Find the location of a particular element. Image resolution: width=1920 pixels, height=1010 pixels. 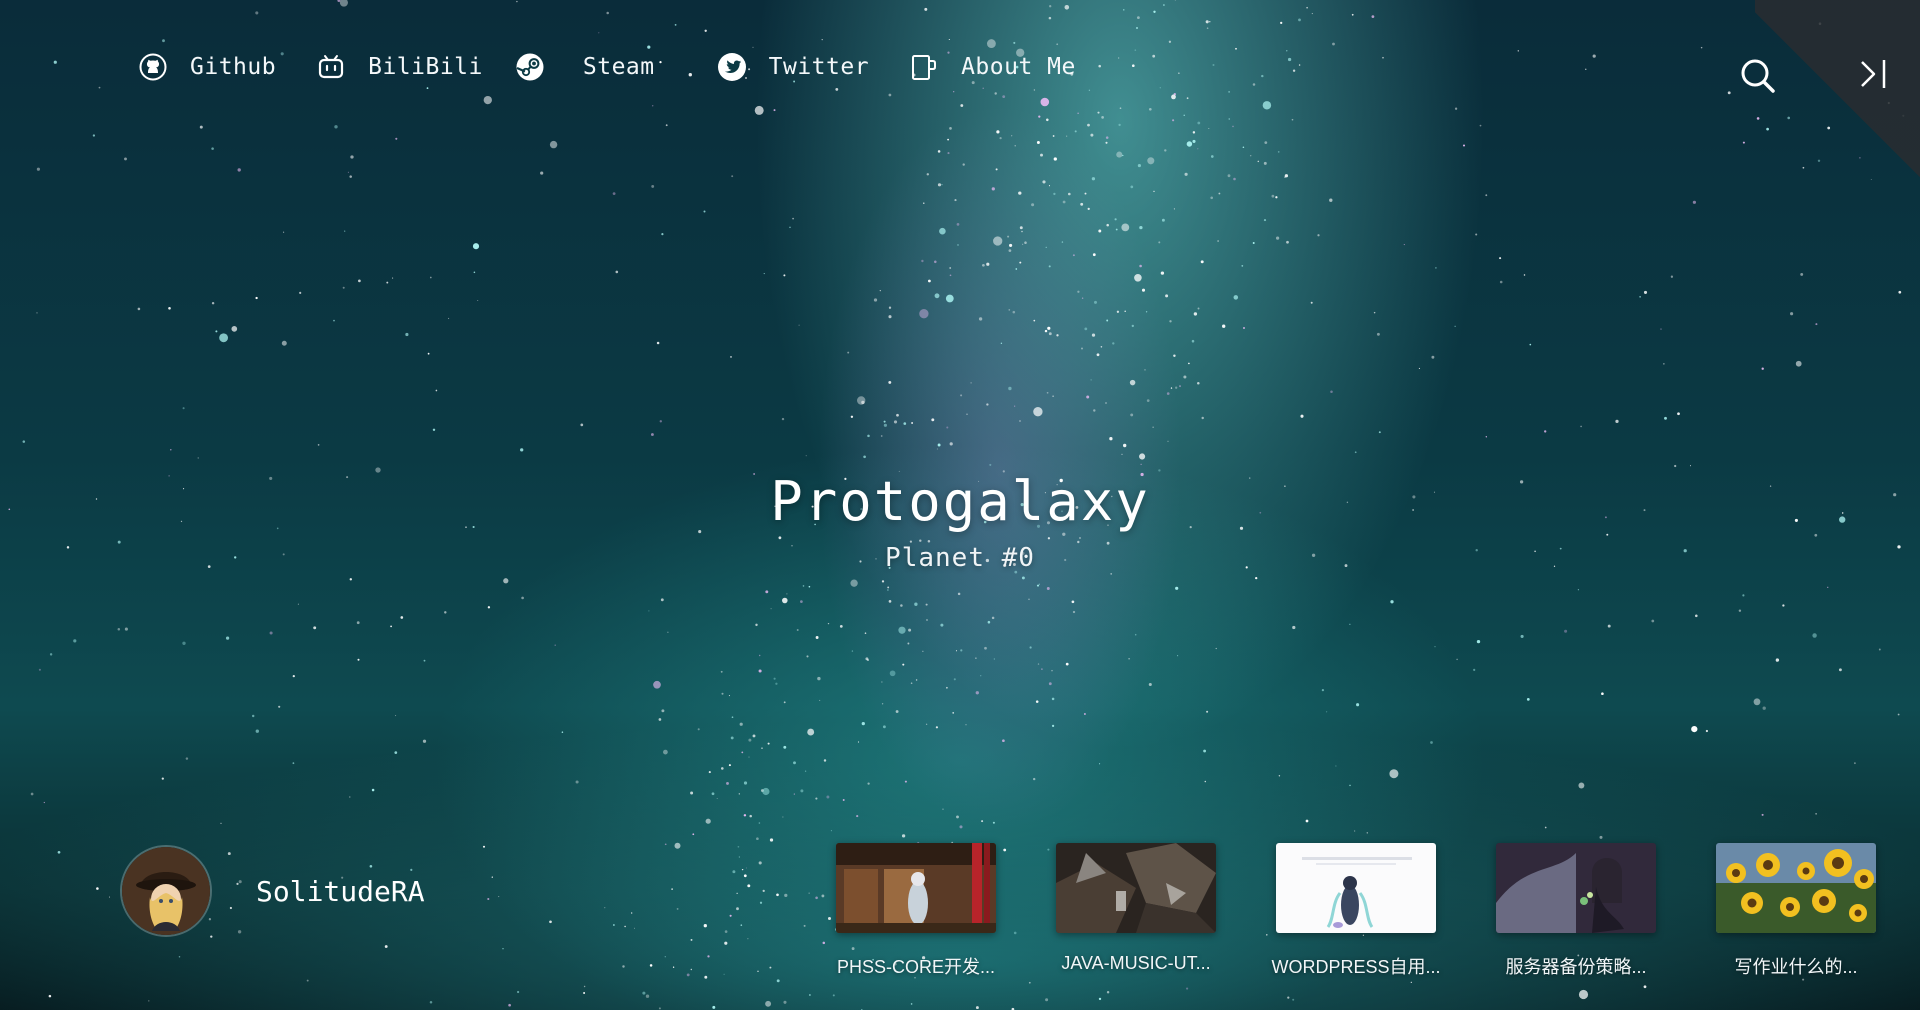

steam-icon is located at coordinates (530, 67).